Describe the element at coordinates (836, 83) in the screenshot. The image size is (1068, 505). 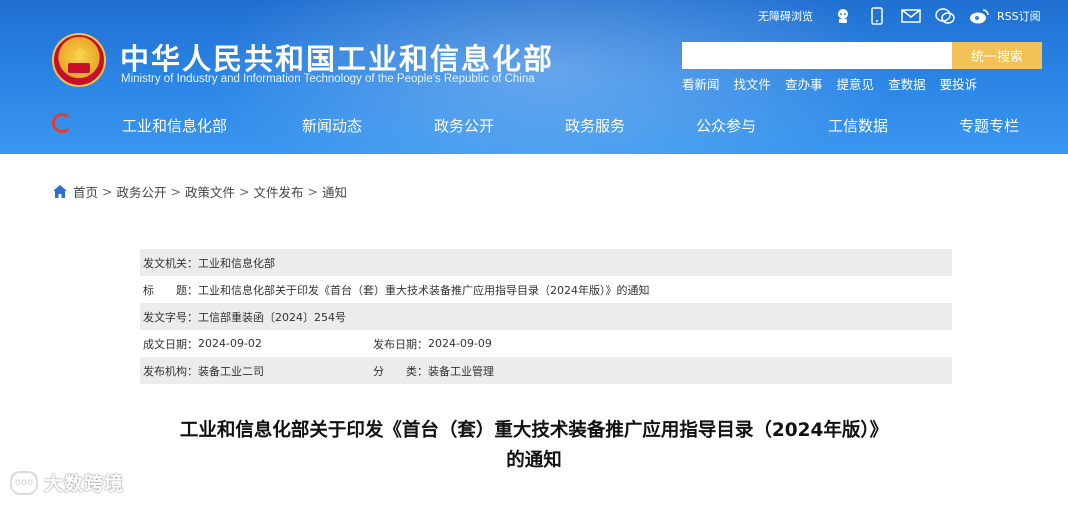
I see `quick-links: 看新闻 找文件 查办事 提意见 查数据 要投诉` at that location.